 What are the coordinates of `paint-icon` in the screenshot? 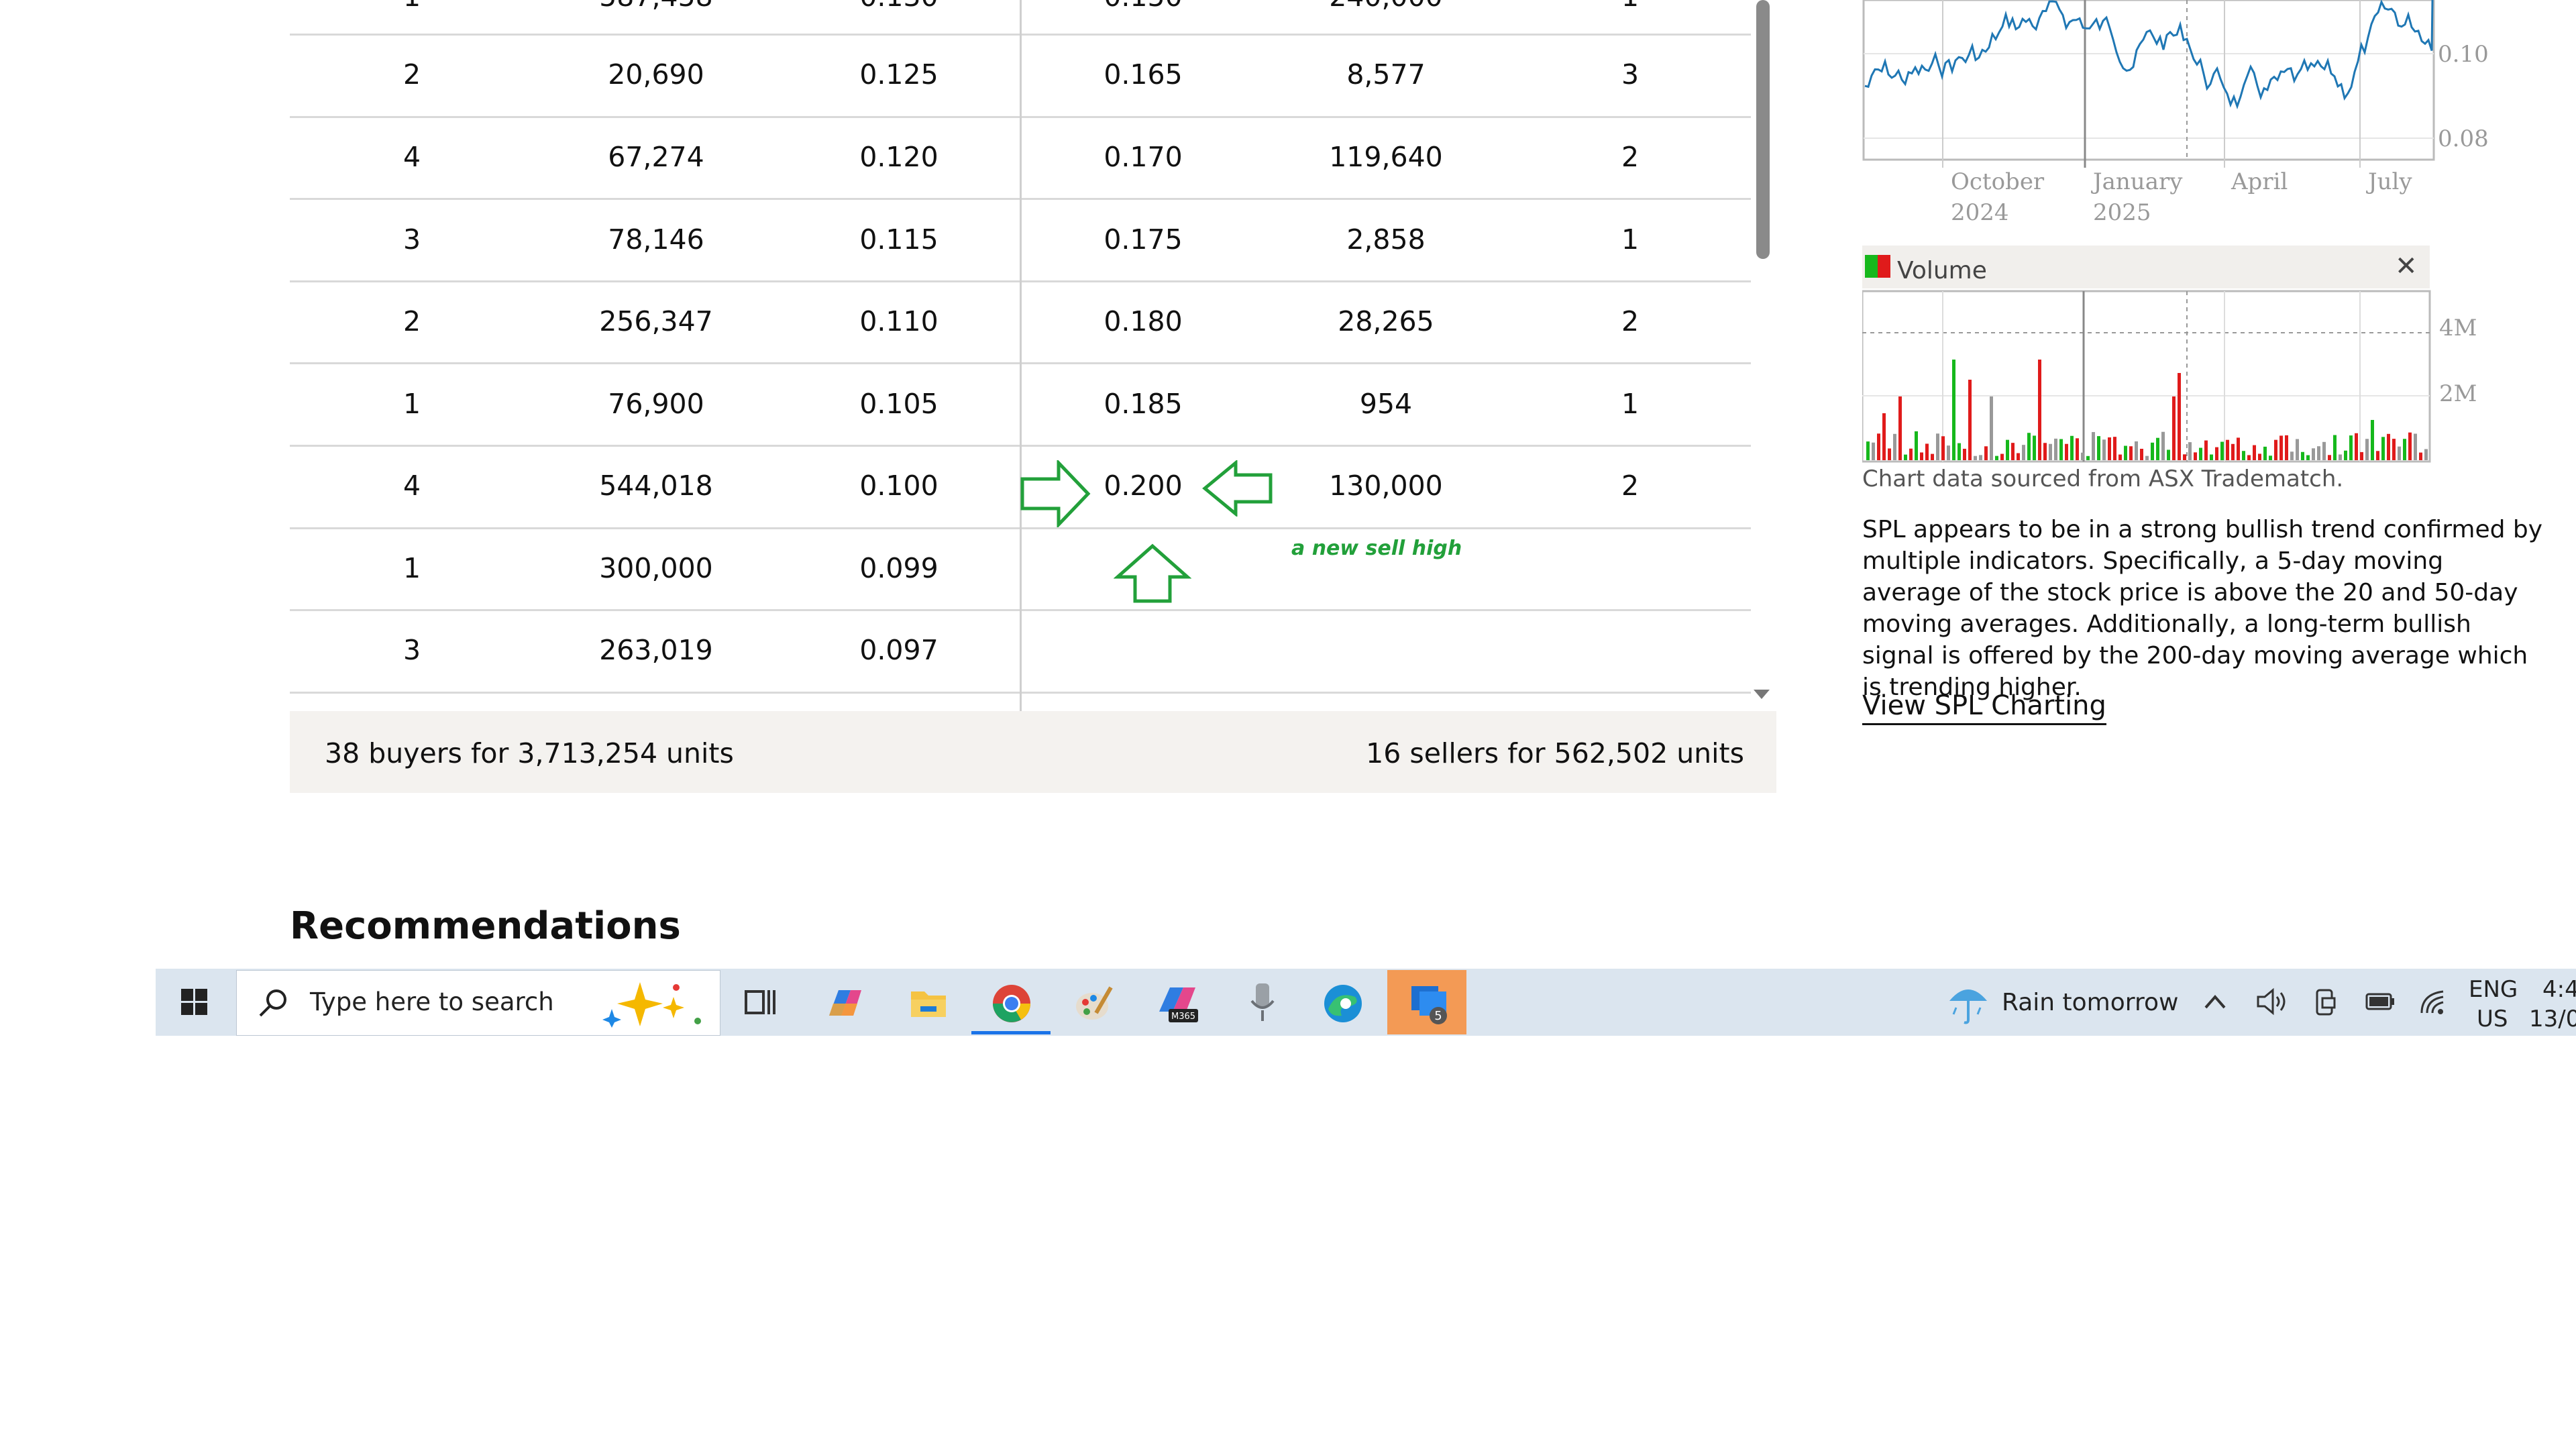 It's located at (1093, 1003).